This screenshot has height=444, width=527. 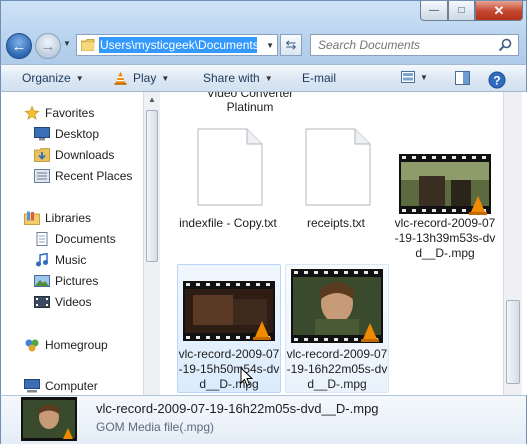 I want to click on email-button: E-mail, so click(x=319, y=78).